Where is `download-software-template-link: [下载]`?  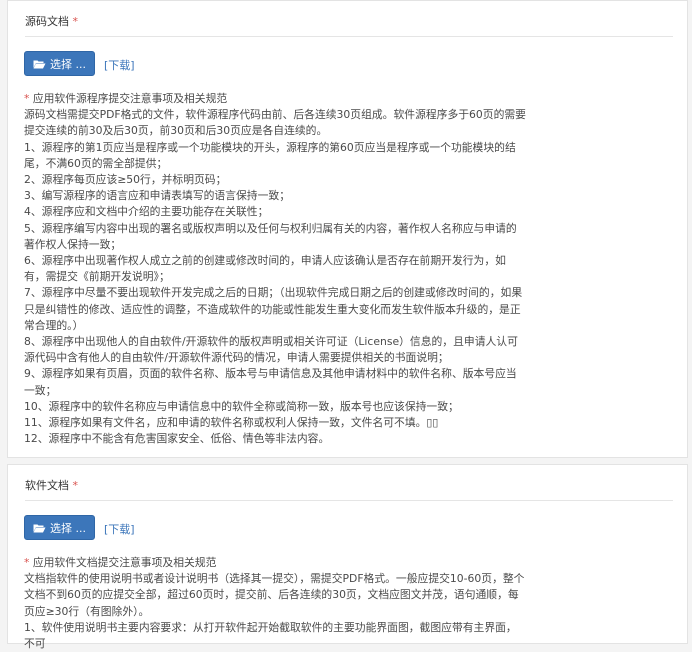 download-software-template-link: [下载] is located at coordinates (119, 529).